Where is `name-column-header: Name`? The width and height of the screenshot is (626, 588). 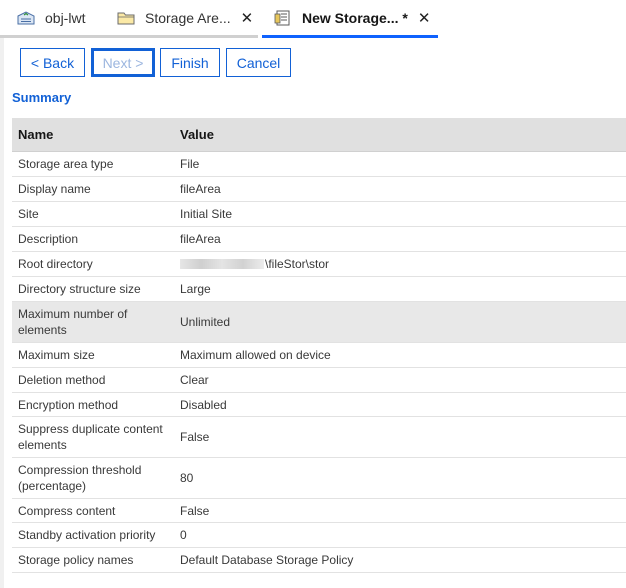
name-column-header: Name is located at coordinates (36, 134).